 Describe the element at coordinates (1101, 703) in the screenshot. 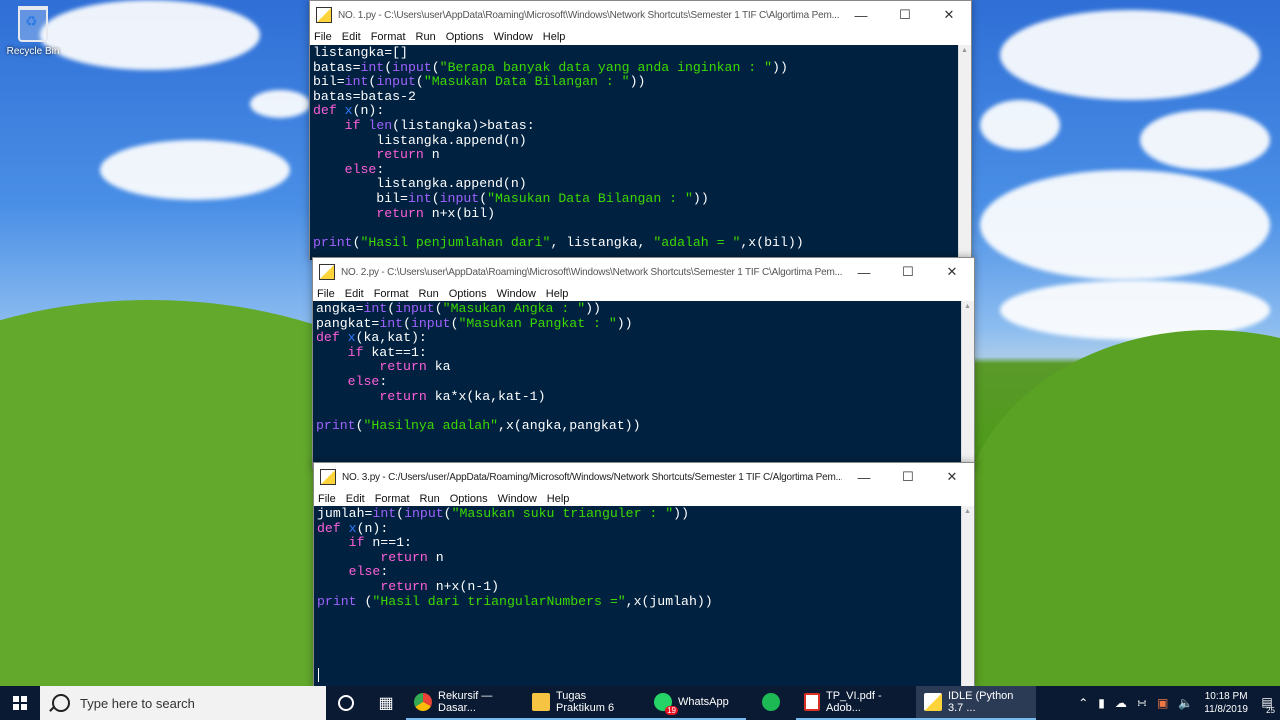

I see `battery-icon: ▮` at that location.